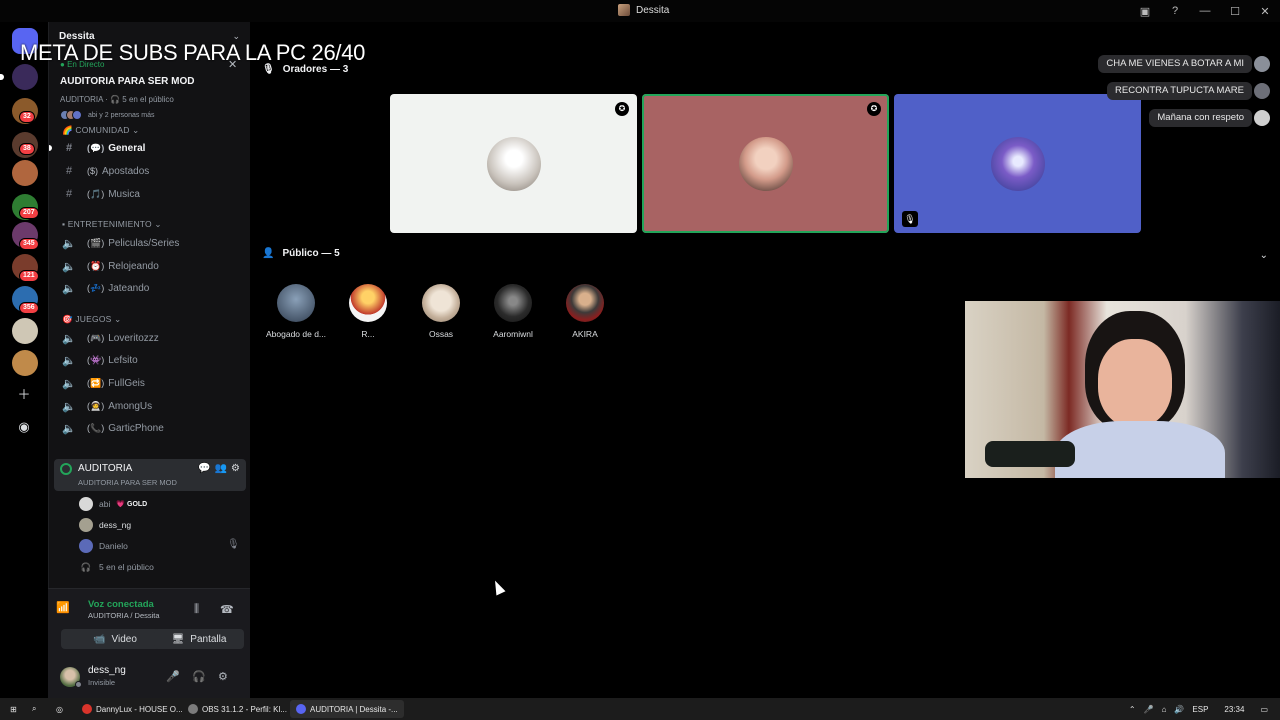 The width and height of the screenshot is (1280, 720). I want to click on chevron-down-icon: ⌄, so click(1264, 255).